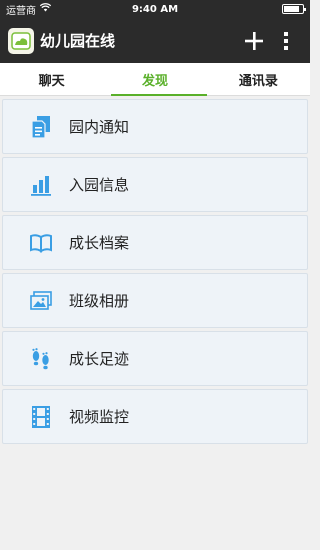  I want to click on list-item-video-monitor: 视频监控, so click(155, 416).